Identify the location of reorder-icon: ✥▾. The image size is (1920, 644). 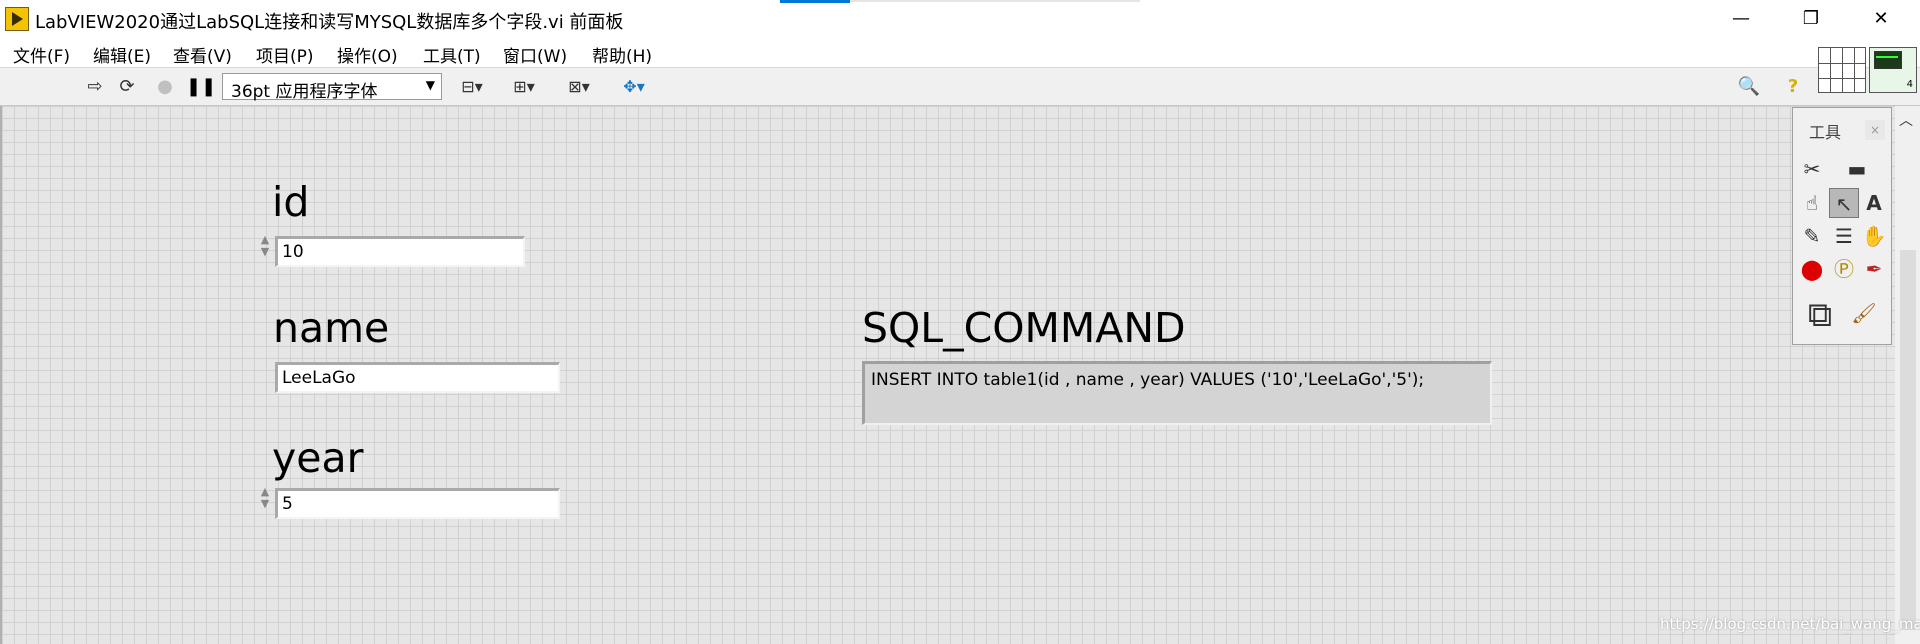
(634, 87).